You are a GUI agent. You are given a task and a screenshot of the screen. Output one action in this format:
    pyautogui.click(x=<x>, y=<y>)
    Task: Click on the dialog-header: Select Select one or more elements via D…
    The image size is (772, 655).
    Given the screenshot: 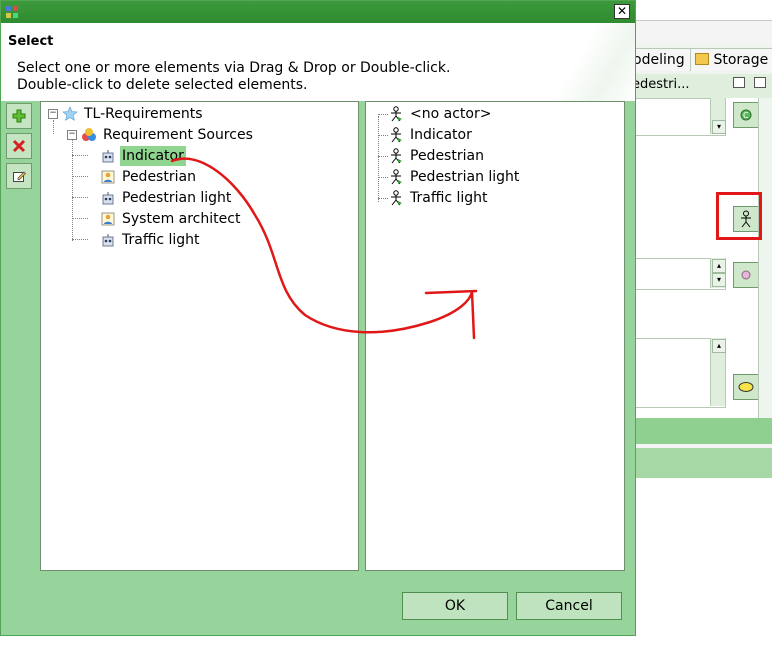 What is the action you would take?
    pyautogui.click(x=318, y=62)
    